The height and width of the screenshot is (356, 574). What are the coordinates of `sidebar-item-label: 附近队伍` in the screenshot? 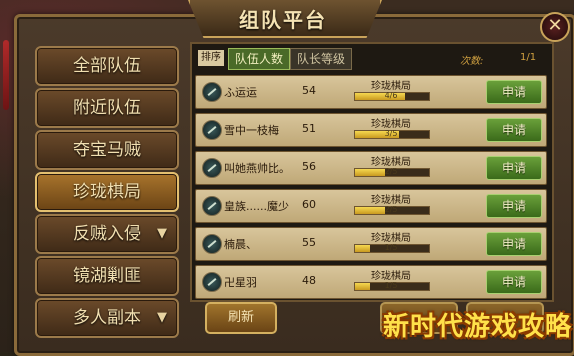 It's located at (107, 108).